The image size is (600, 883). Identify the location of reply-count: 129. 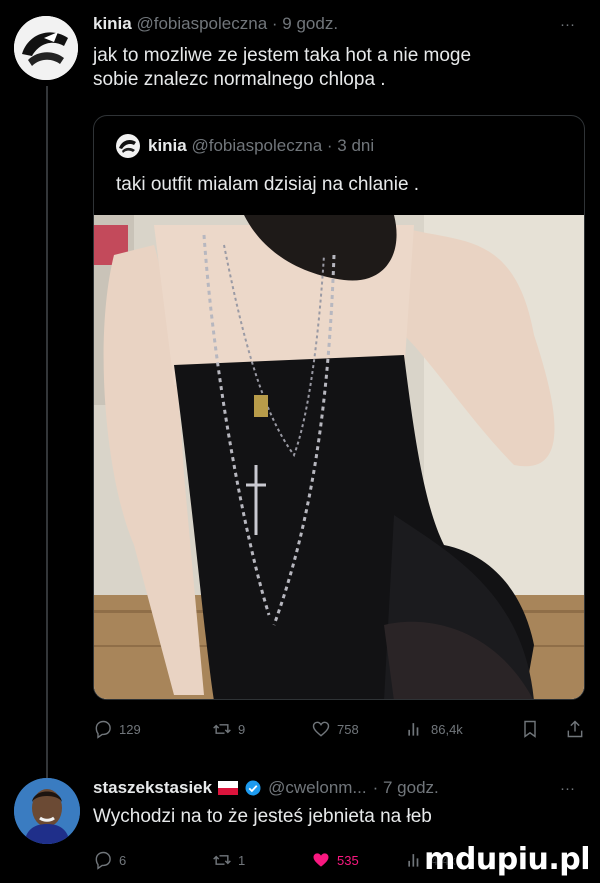
(130, 729).